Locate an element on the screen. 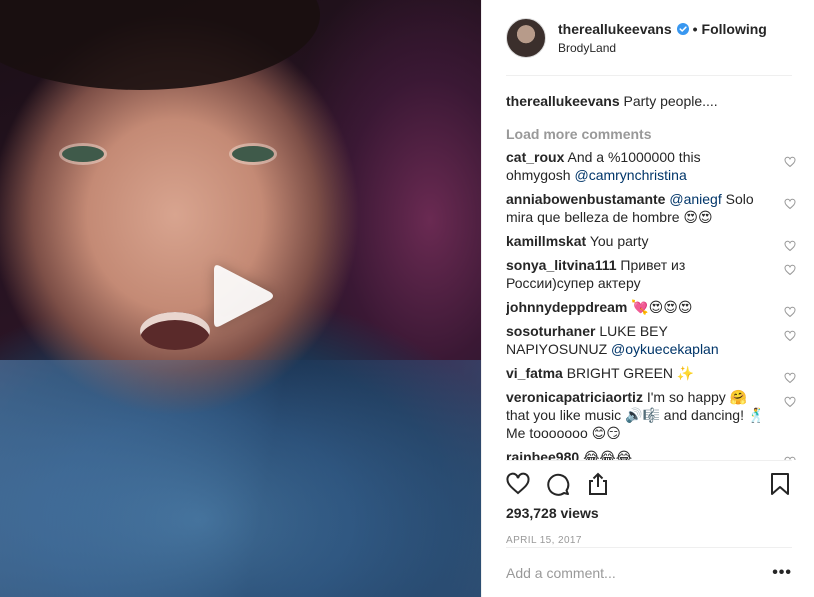 Image resolution: width=814 pixels, height=597 pixels. comment-mention: @aniegf is located at coordinates (695, 199).